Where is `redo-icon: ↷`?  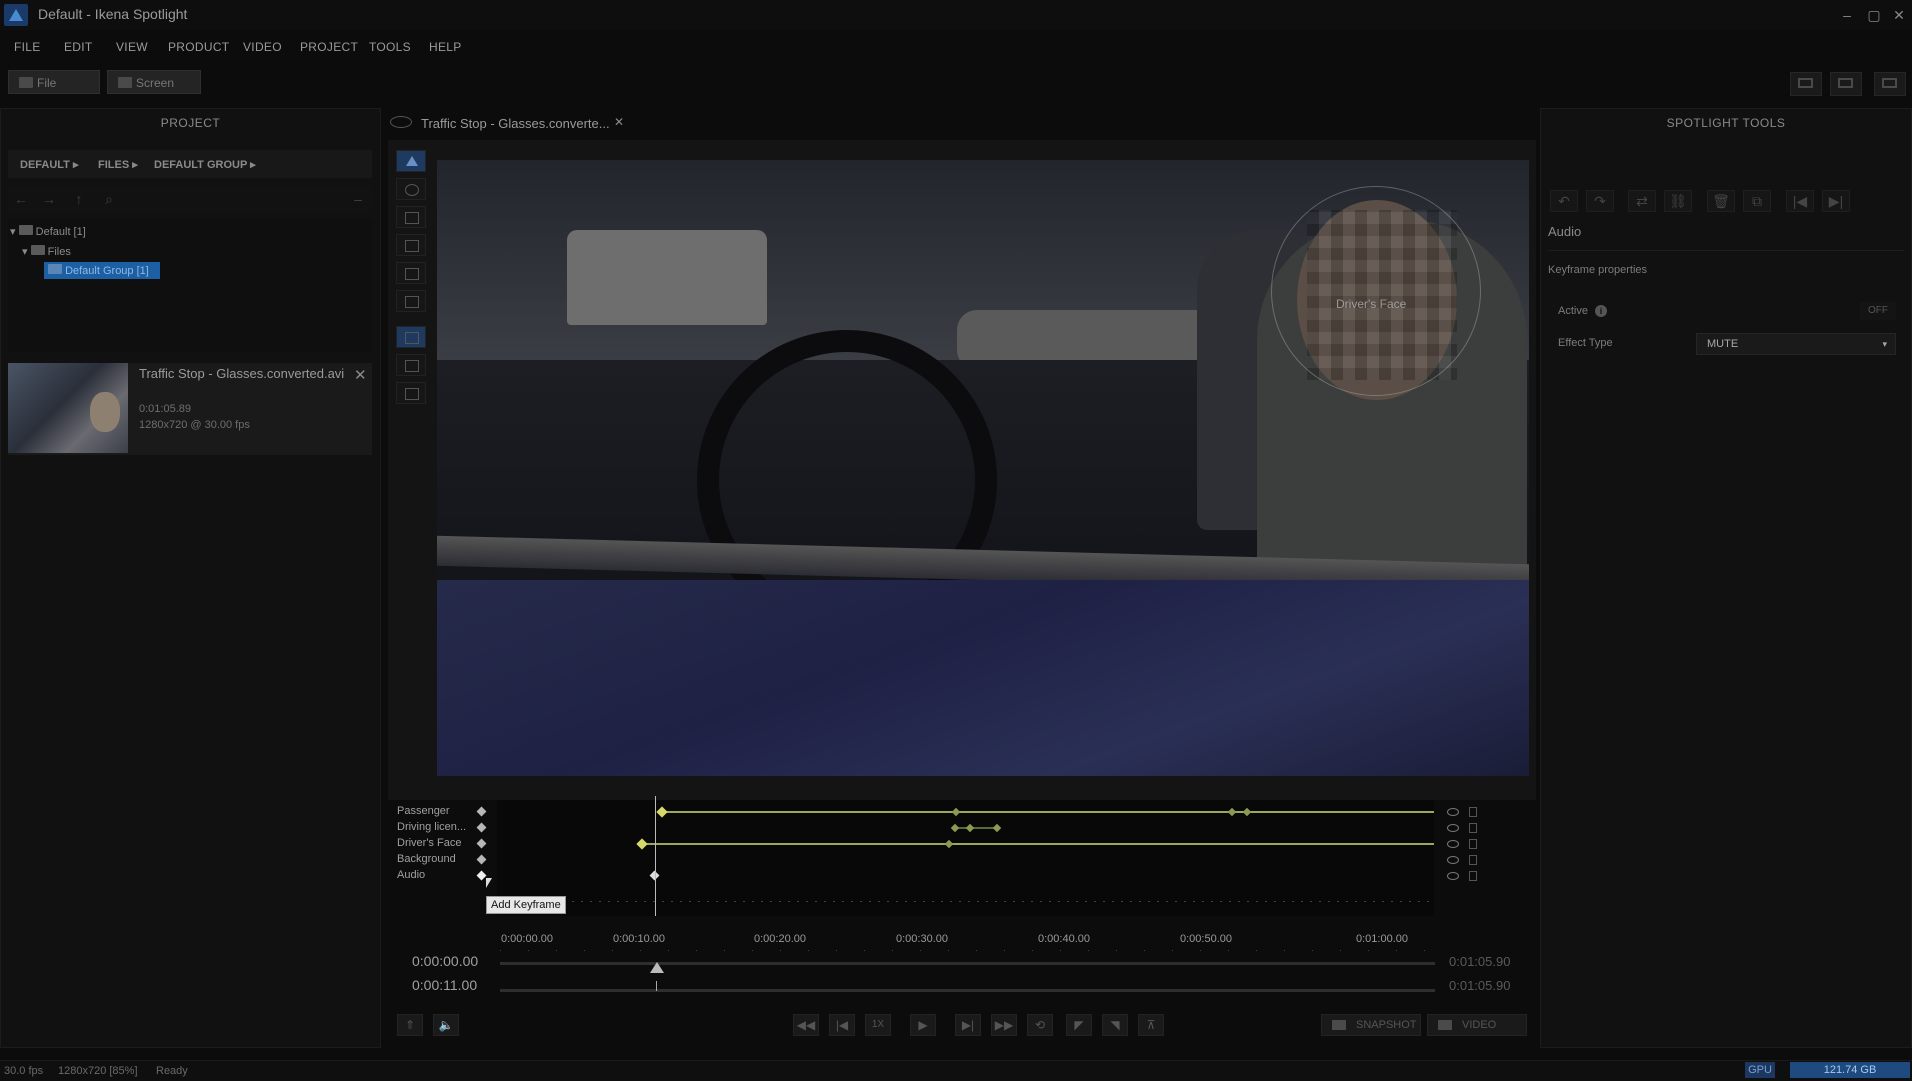
redo-icon: ↷ is located at coordinates (1600, 201).